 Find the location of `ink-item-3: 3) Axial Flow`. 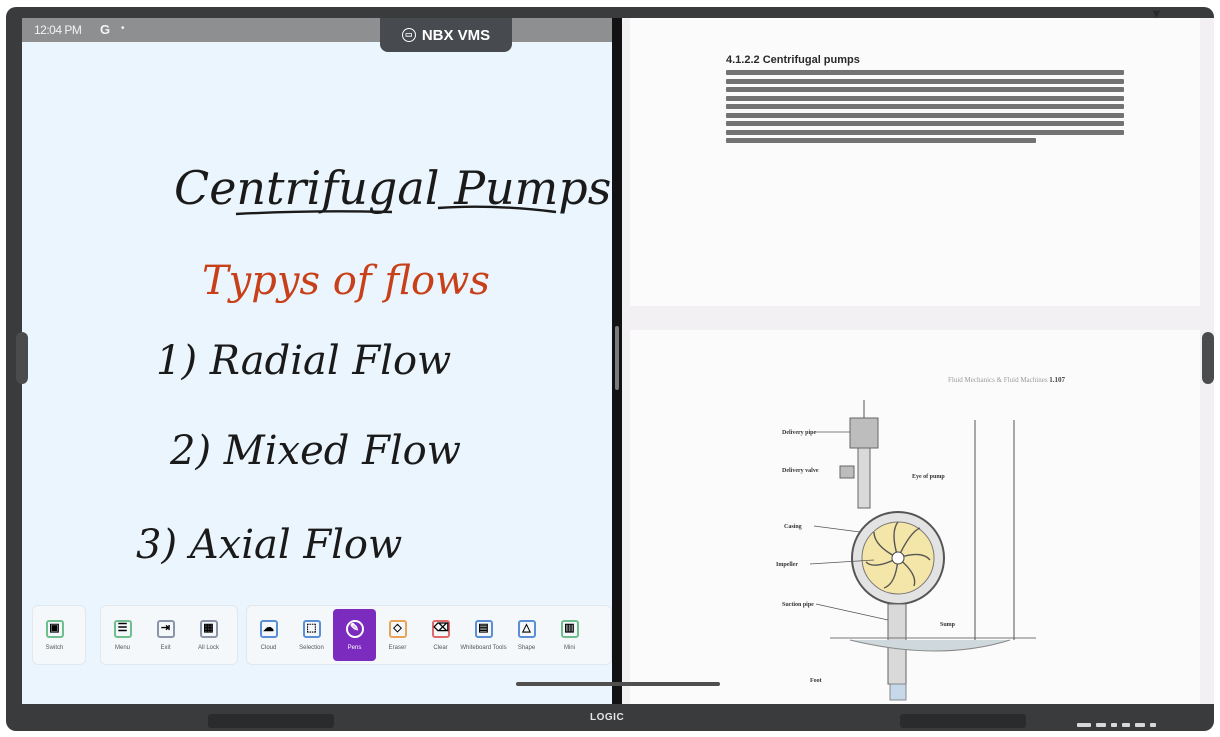

ink-item-3: 3) Axial Flow is located at coordinates (269, 545).